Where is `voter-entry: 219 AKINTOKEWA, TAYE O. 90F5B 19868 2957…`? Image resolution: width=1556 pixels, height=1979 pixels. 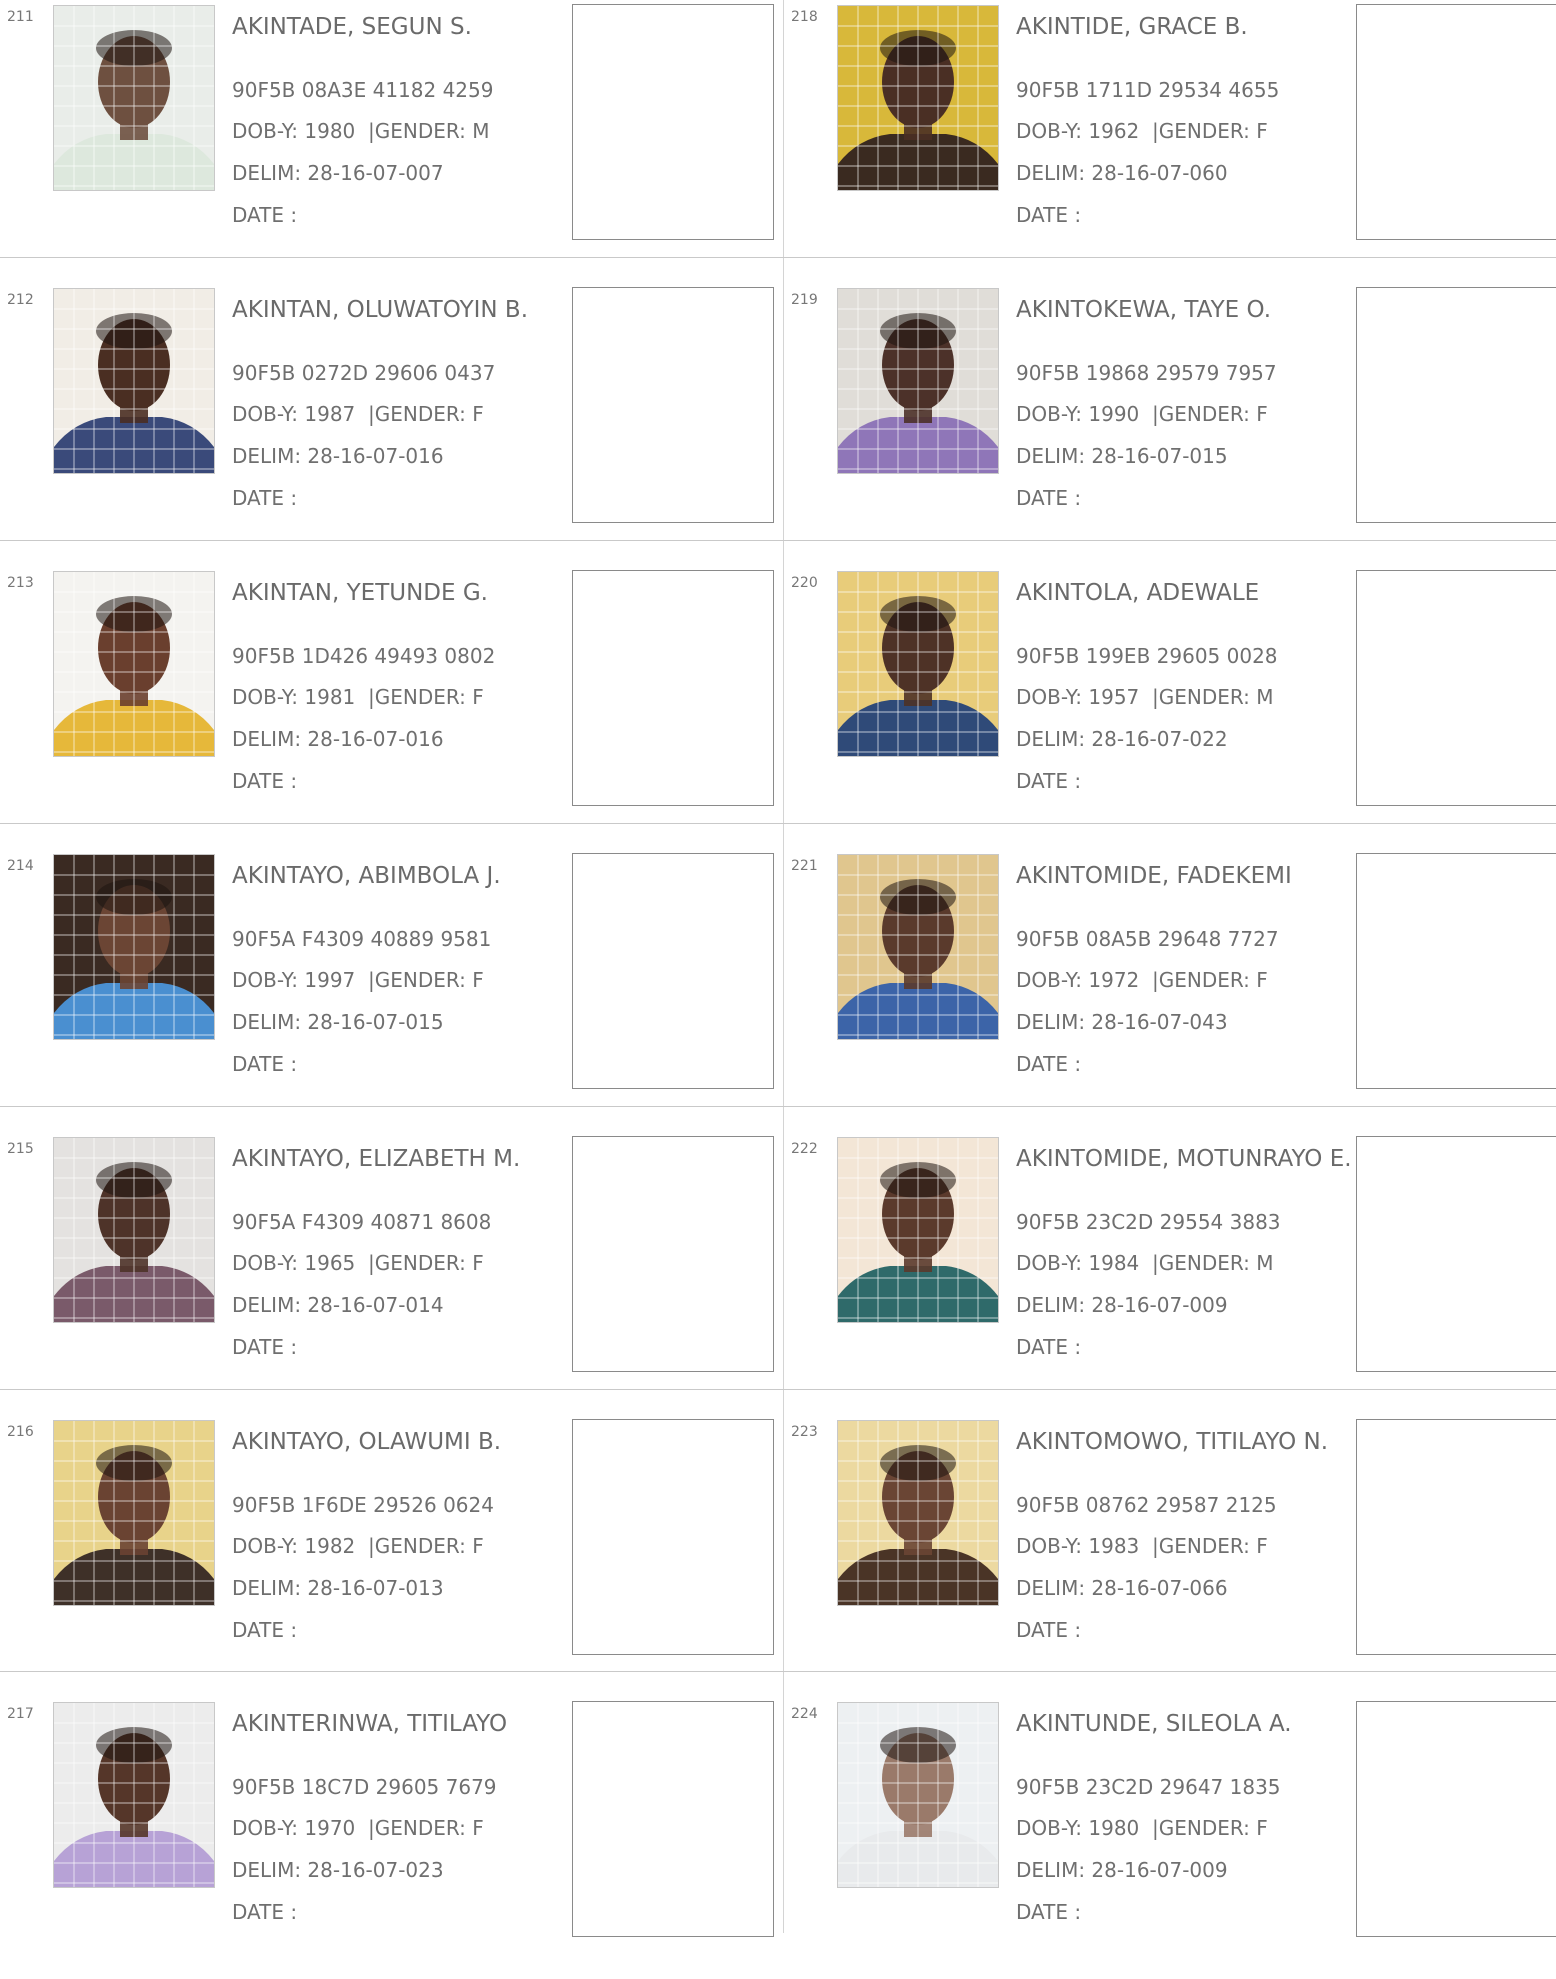
voter-entry: 219 AKINTOKEWA, TAYE O. 90F5B 19868 2957… is located at coordinates (1170, 424).